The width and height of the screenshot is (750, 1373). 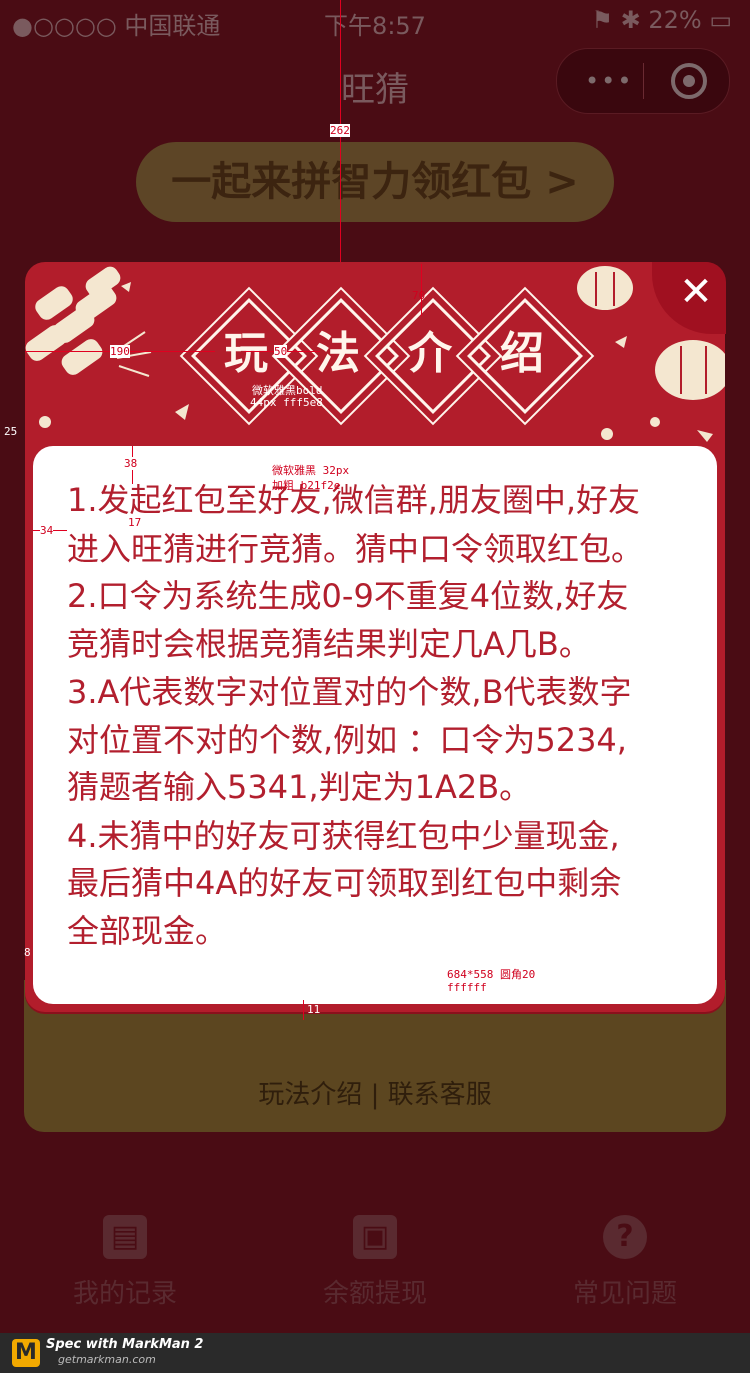 What do you see at coordinates (375, 1353) in the screenshot?
I see `markman-footer: M Spec with MarkMan 2 getmarkman.com` at bounding box center [375, 1353].